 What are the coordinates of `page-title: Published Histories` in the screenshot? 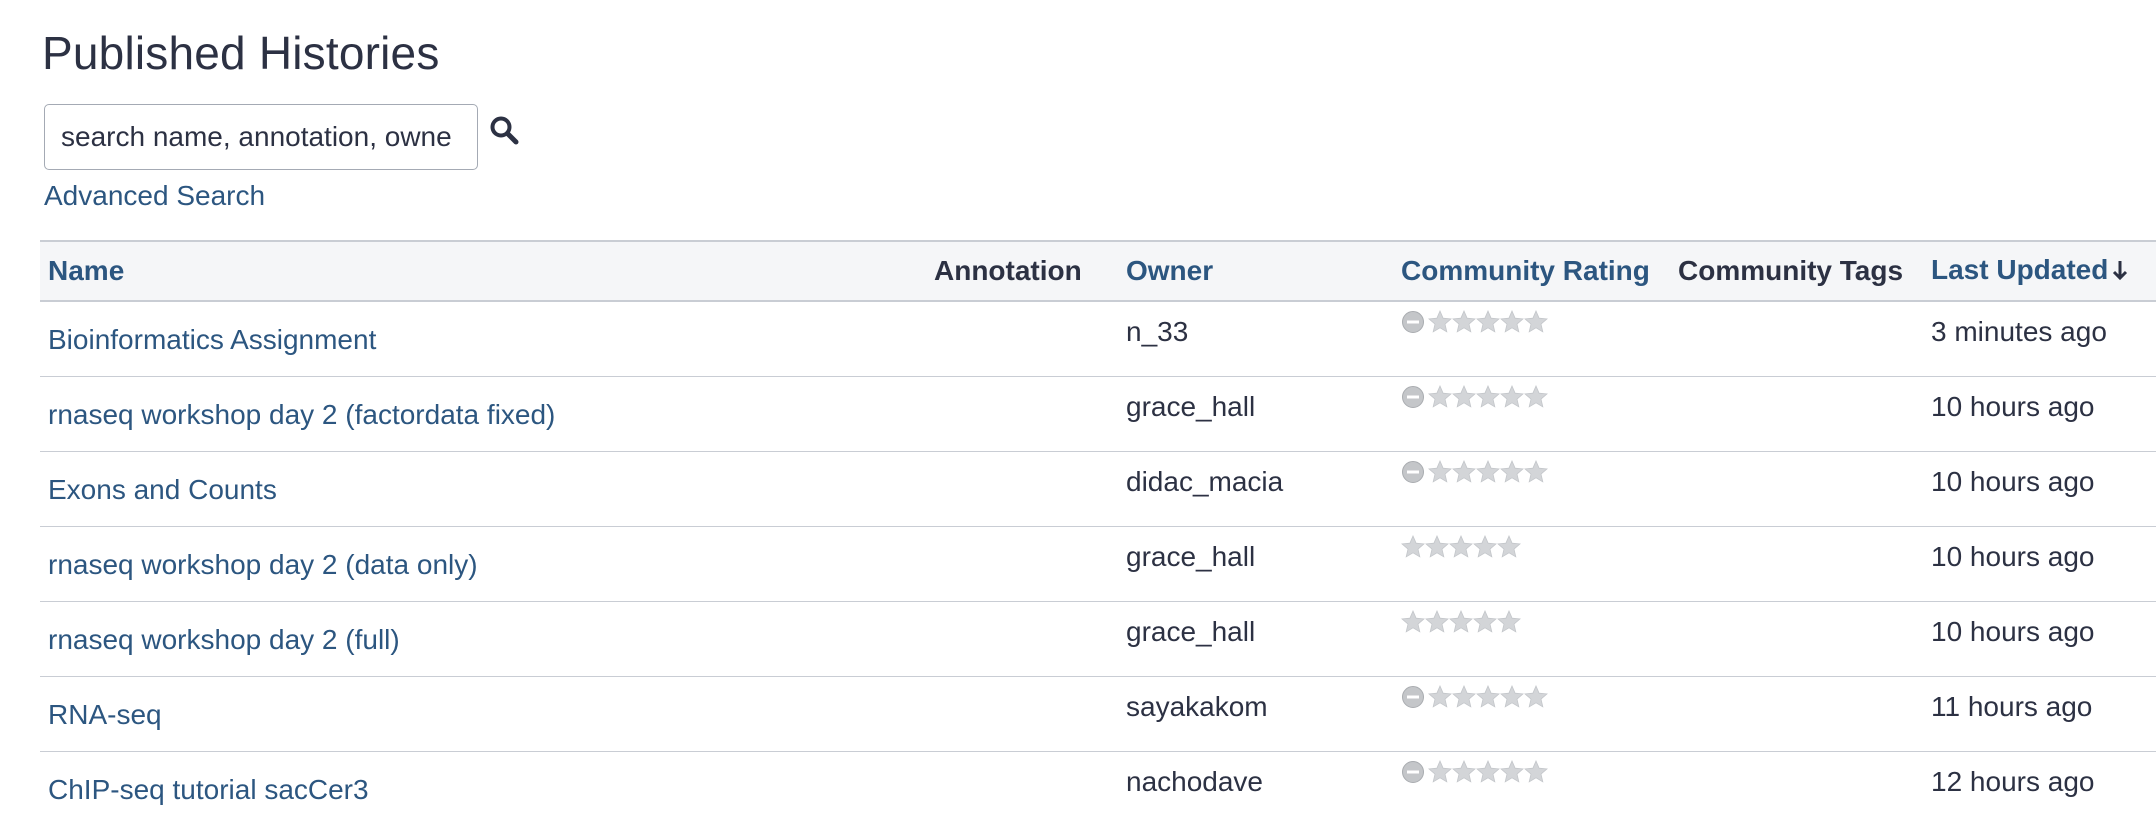 It's located at (241, 53).